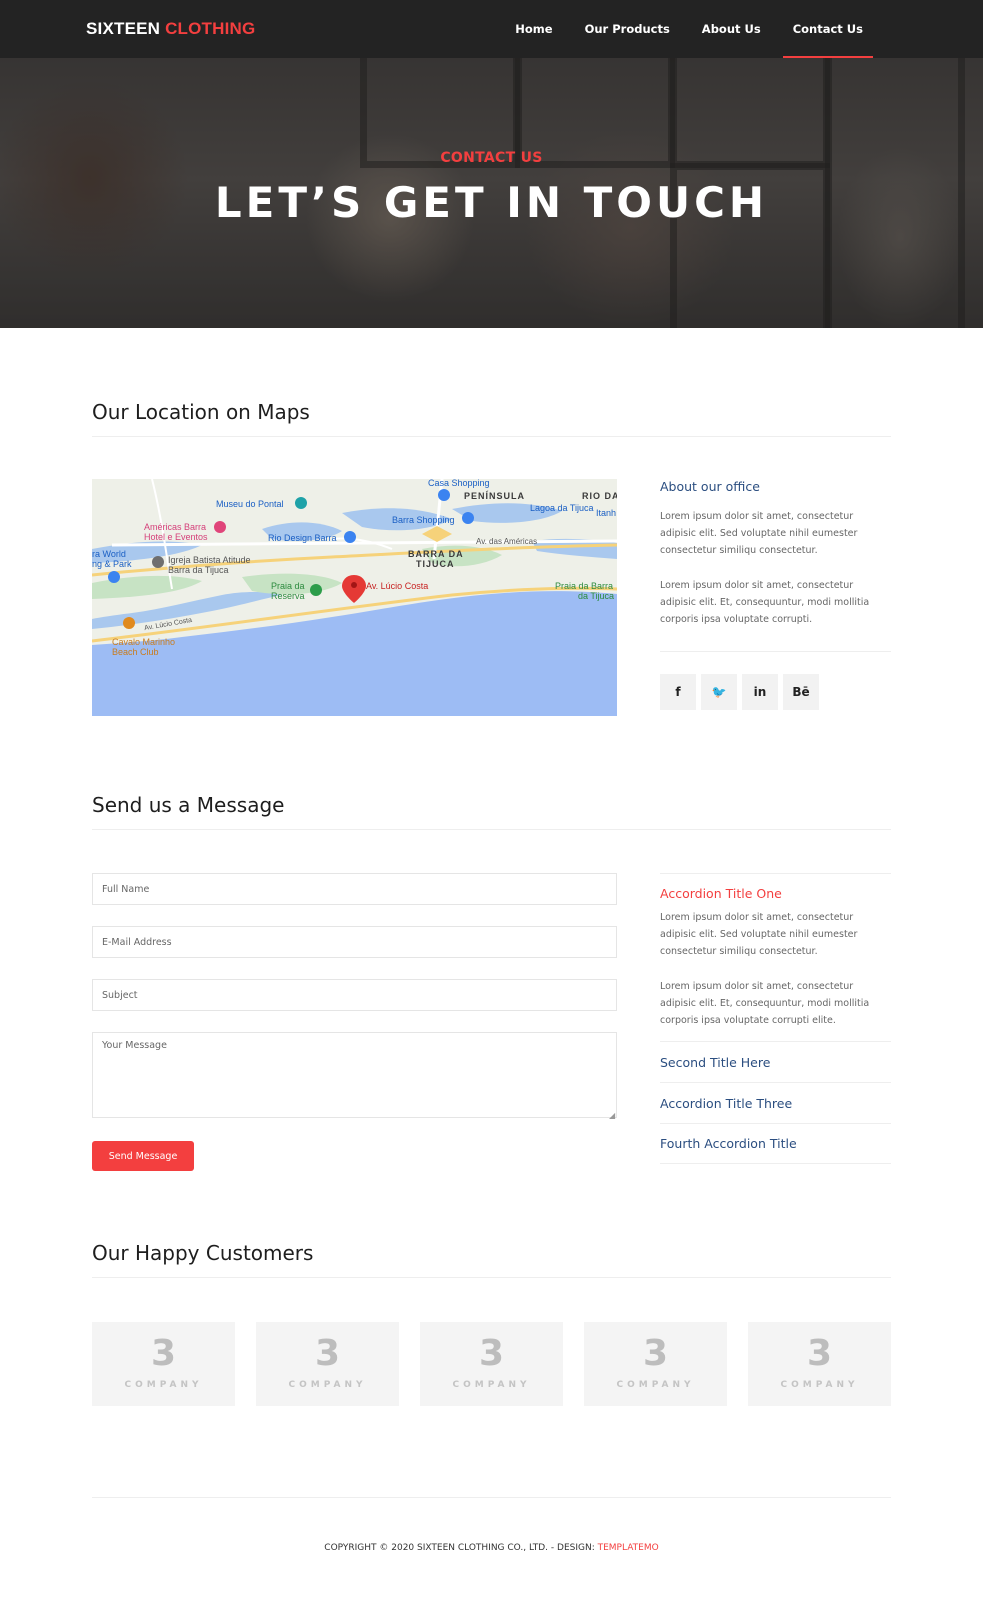 The image size is (983, 1600). What do you see at coordinates (533, 29) in the screenshot?
I see `nav-home: Home` at bounding box center [533, 29].